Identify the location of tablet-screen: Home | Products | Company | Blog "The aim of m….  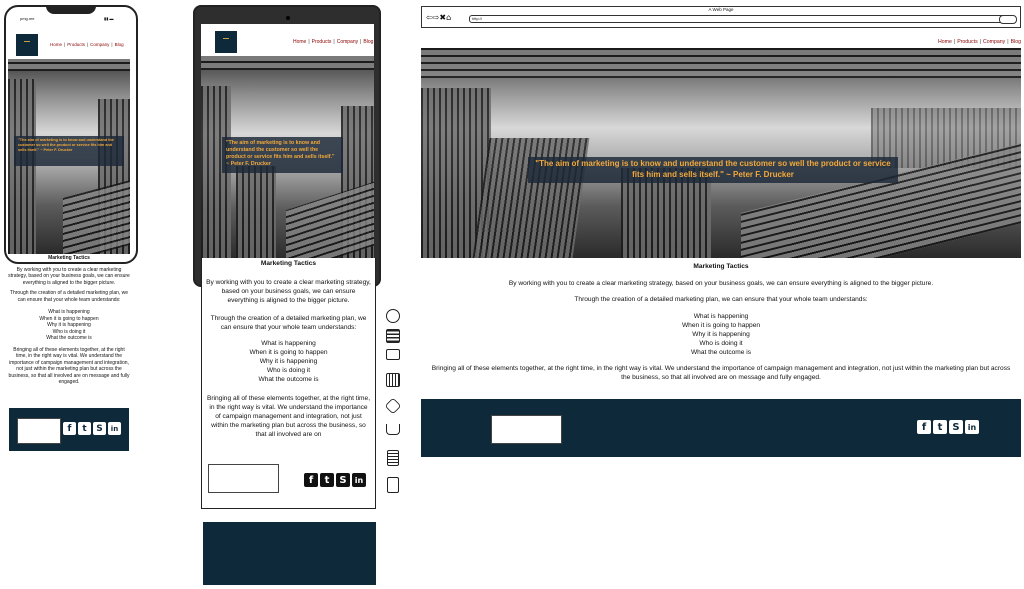
(287, 142).